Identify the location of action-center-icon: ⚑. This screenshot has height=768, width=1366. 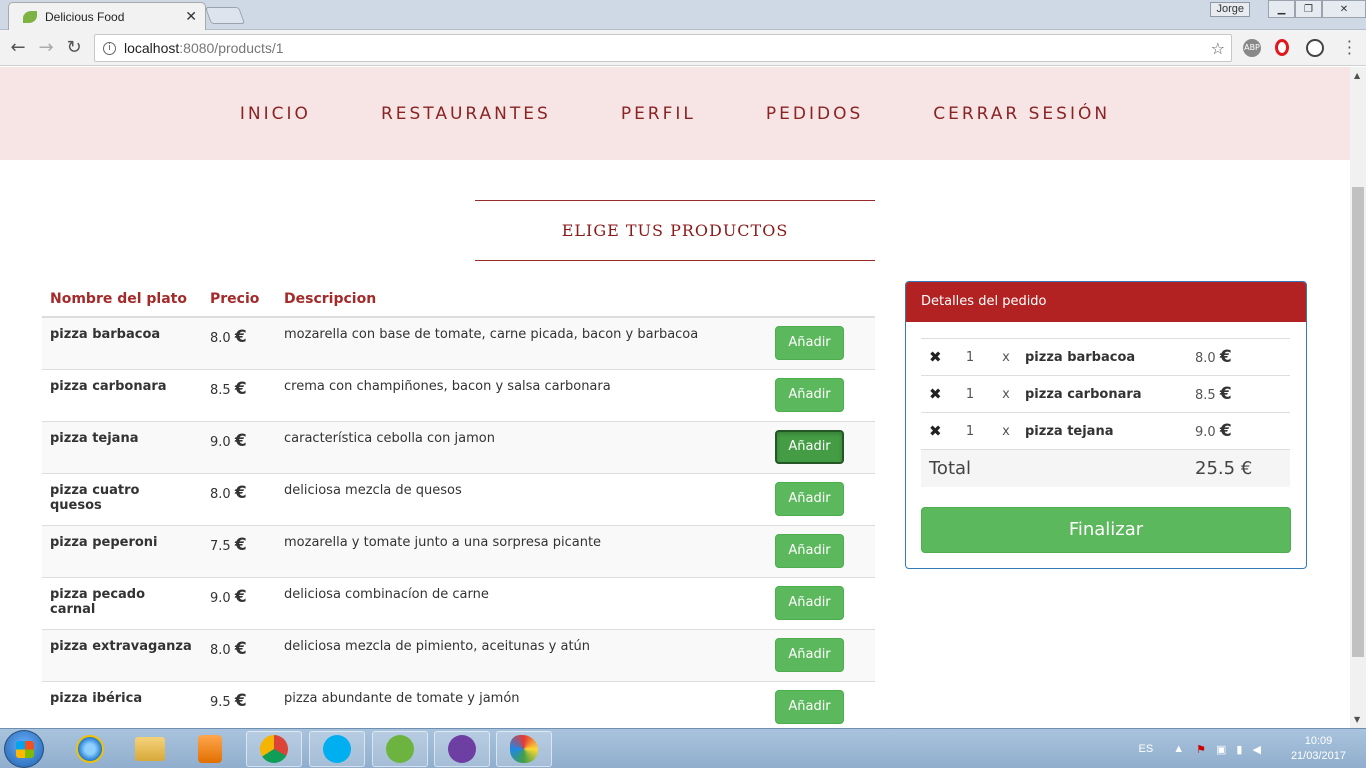
(1201, 749).